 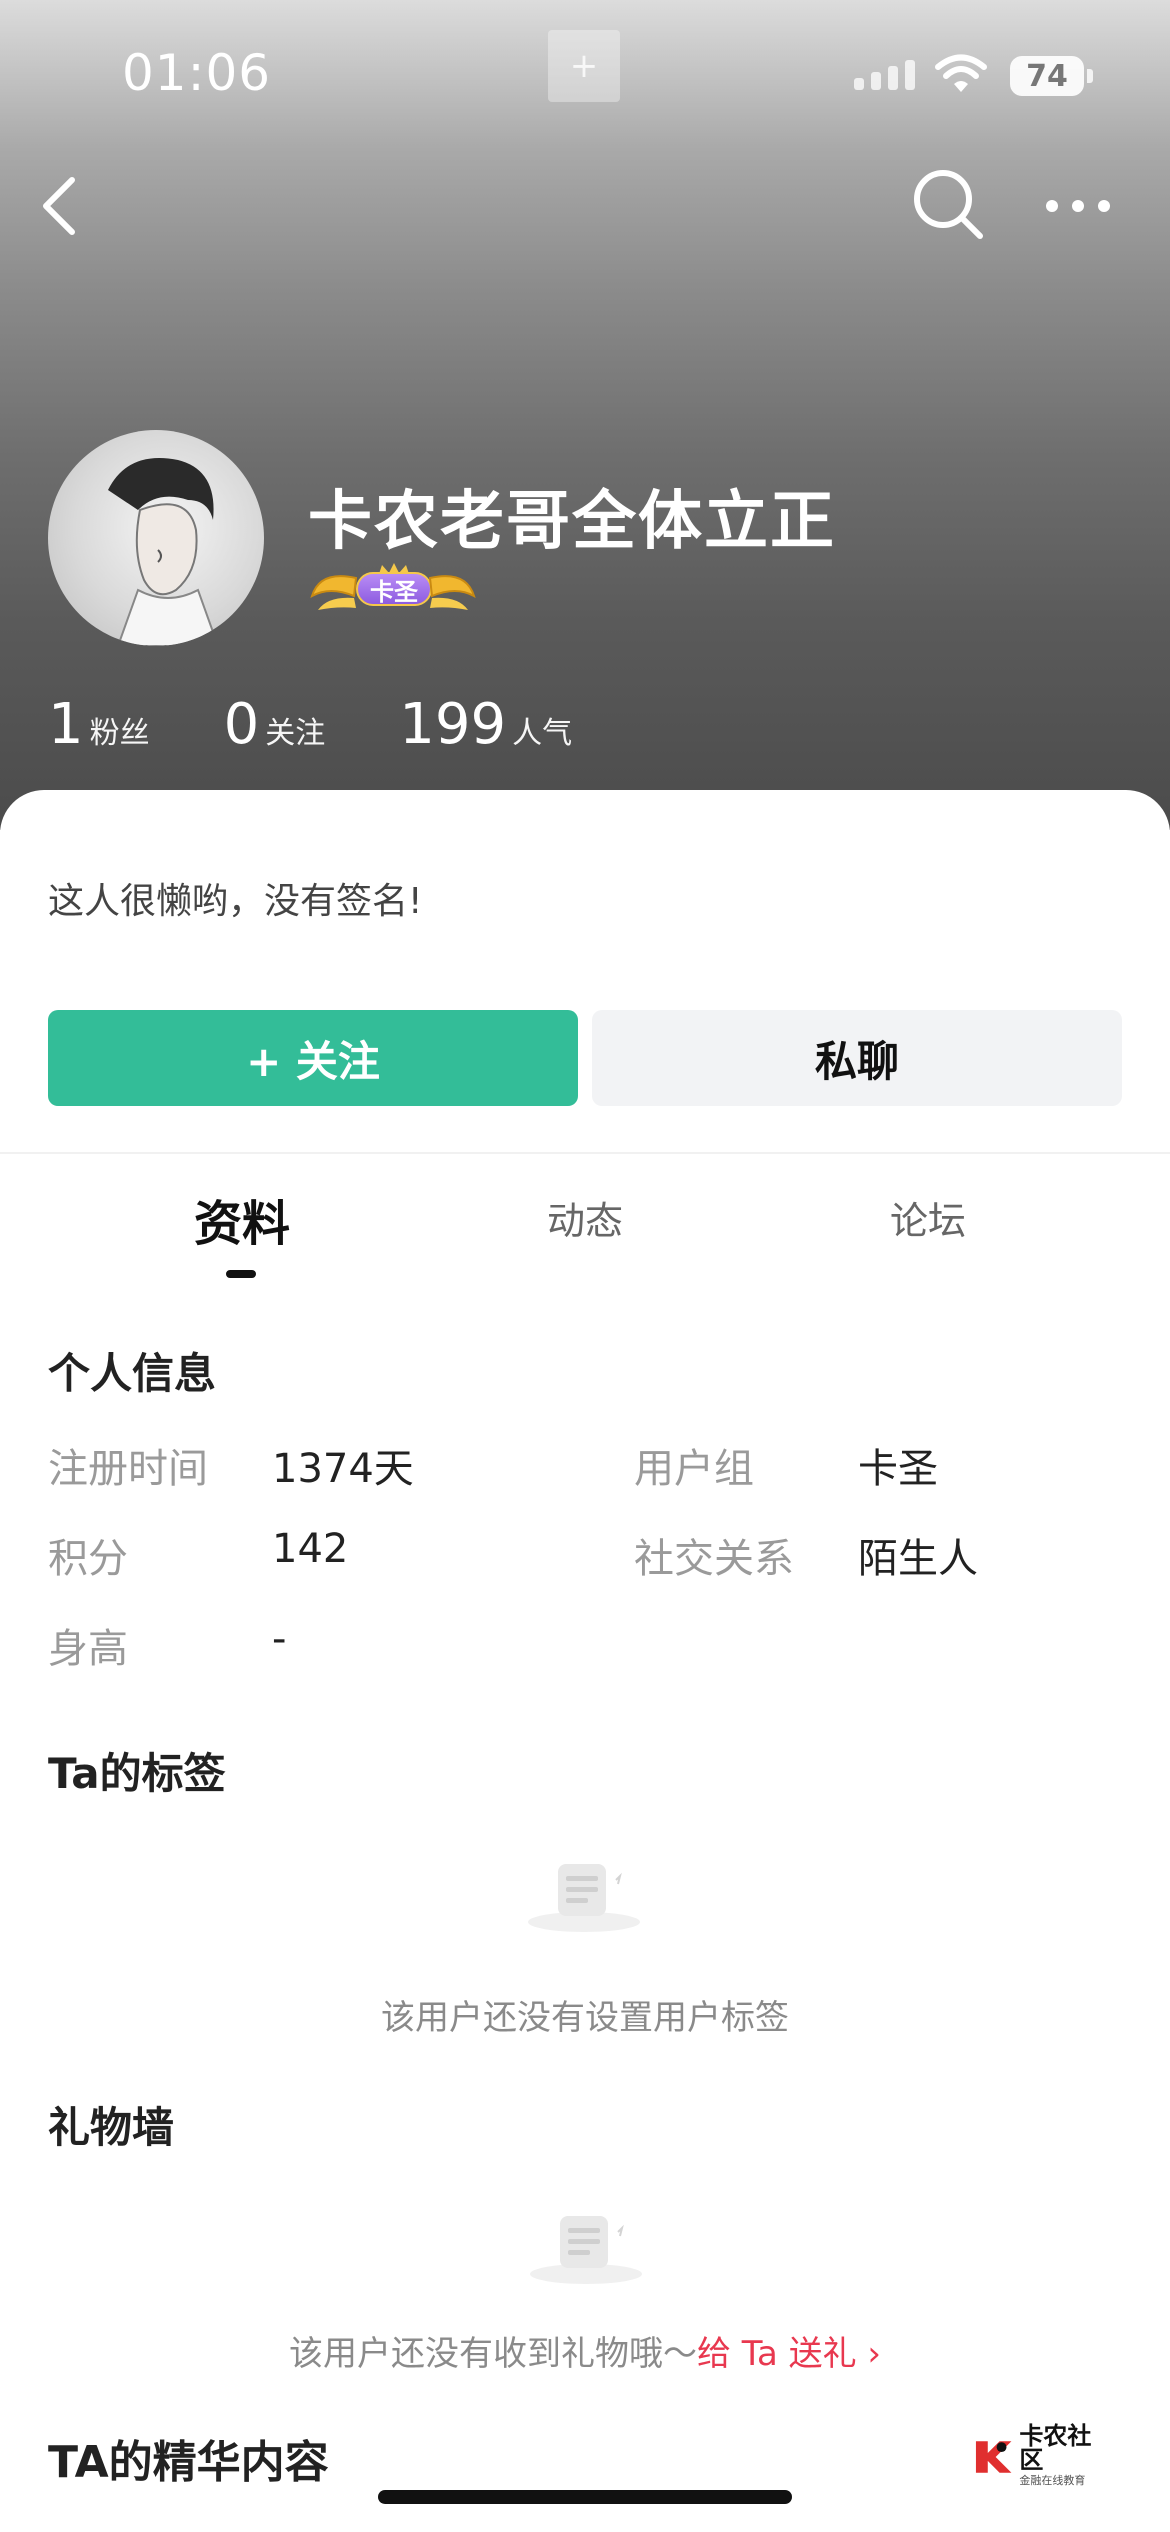 I want to click on signal-icon, so click(x=884, y=75).